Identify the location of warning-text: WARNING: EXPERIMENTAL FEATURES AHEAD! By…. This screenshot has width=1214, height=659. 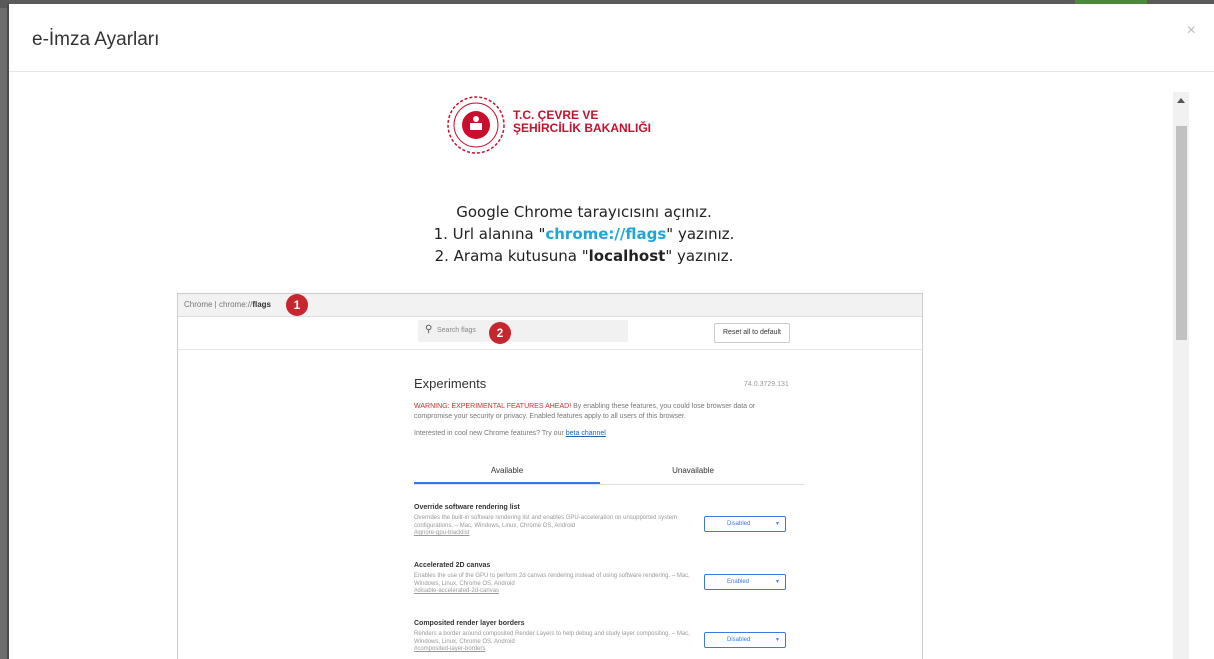
(604, 412).